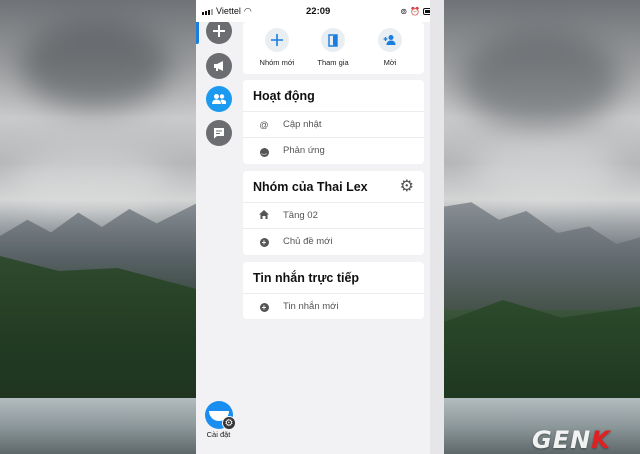 The height and width of the screenshot is (454, 640). I want to click on reactions-label: Phản ứng, so click(304, 150).